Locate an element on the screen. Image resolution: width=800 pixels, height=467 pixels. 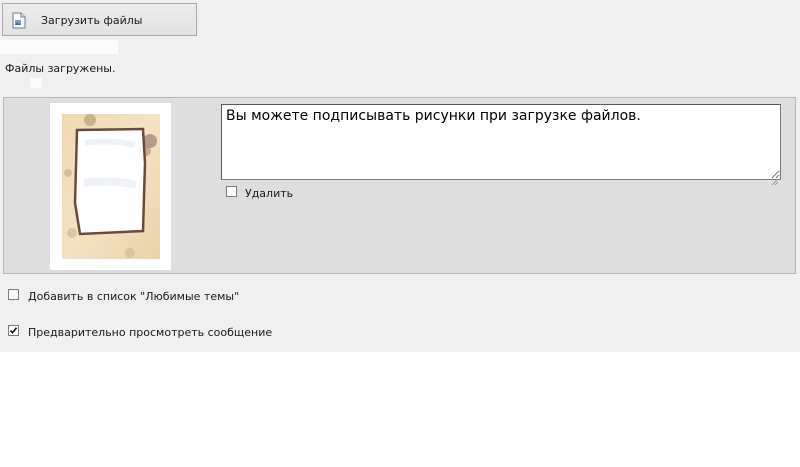
delete-checkbox is located at coordinates (231, 191).